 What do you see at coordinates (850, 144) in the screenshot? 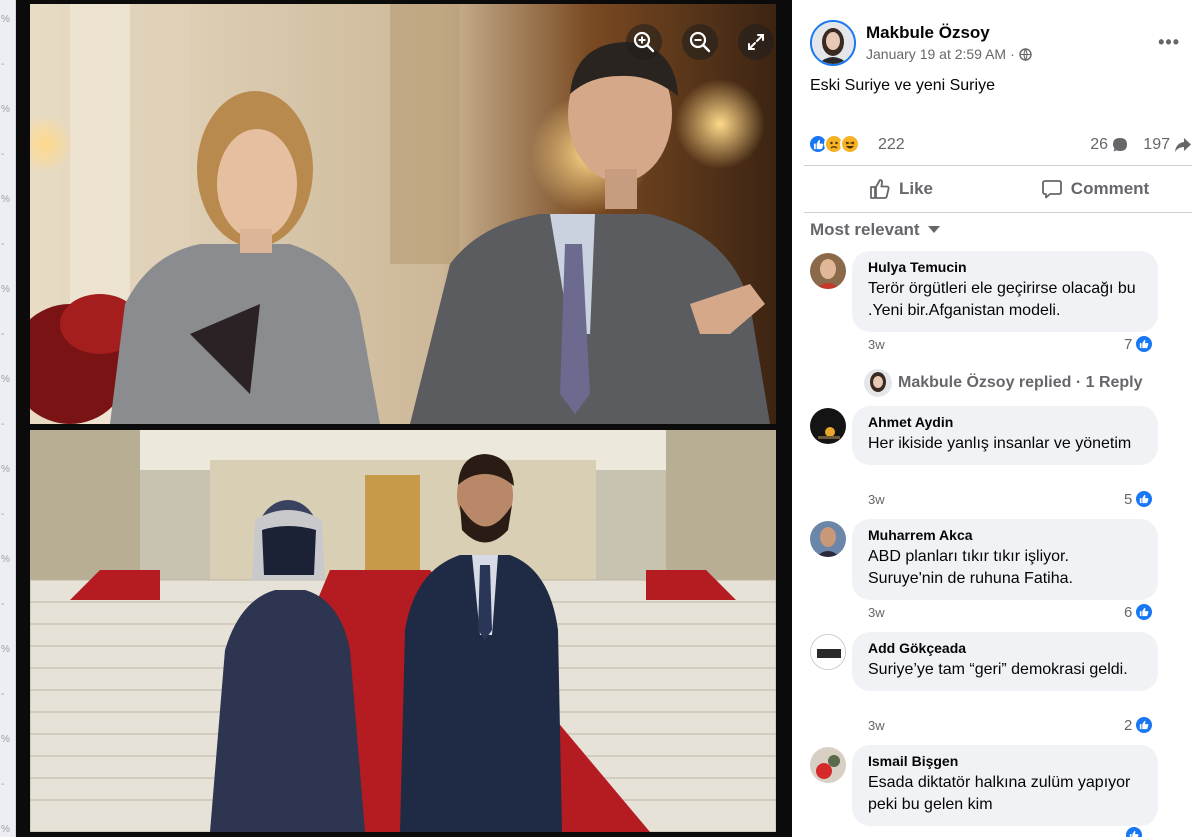
I see `haha-reaction-icon` at bounding box center [850, 144].